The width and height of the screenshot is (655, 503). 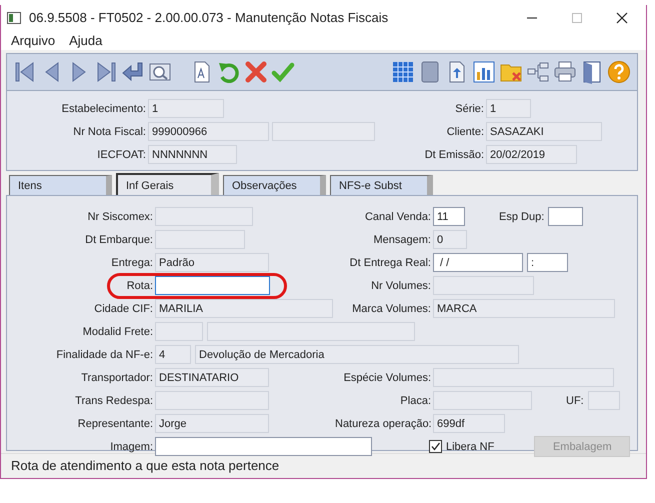 I want to click on field-label: Transportador:, so click(x=116, y=378).